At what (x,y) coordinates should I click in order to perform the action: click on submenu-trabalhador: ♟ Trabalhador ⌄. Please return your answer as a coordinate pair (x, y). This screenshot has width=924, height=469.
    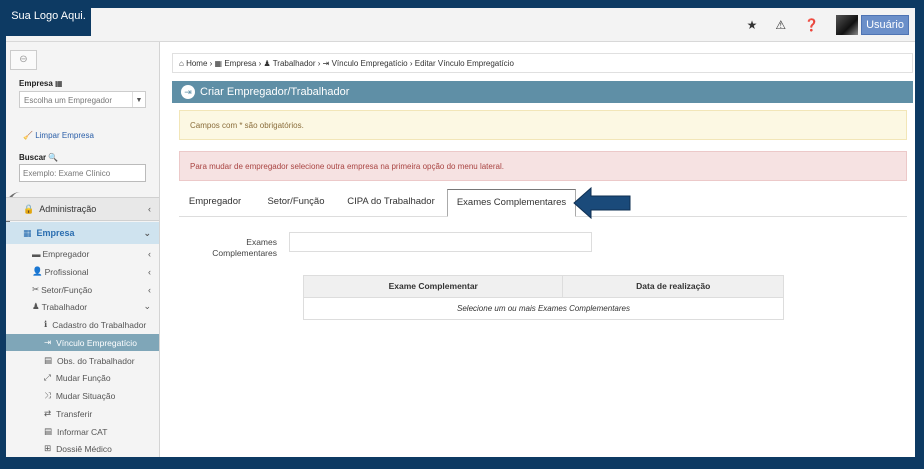
    Looking at the image, I should click on (82, 306).